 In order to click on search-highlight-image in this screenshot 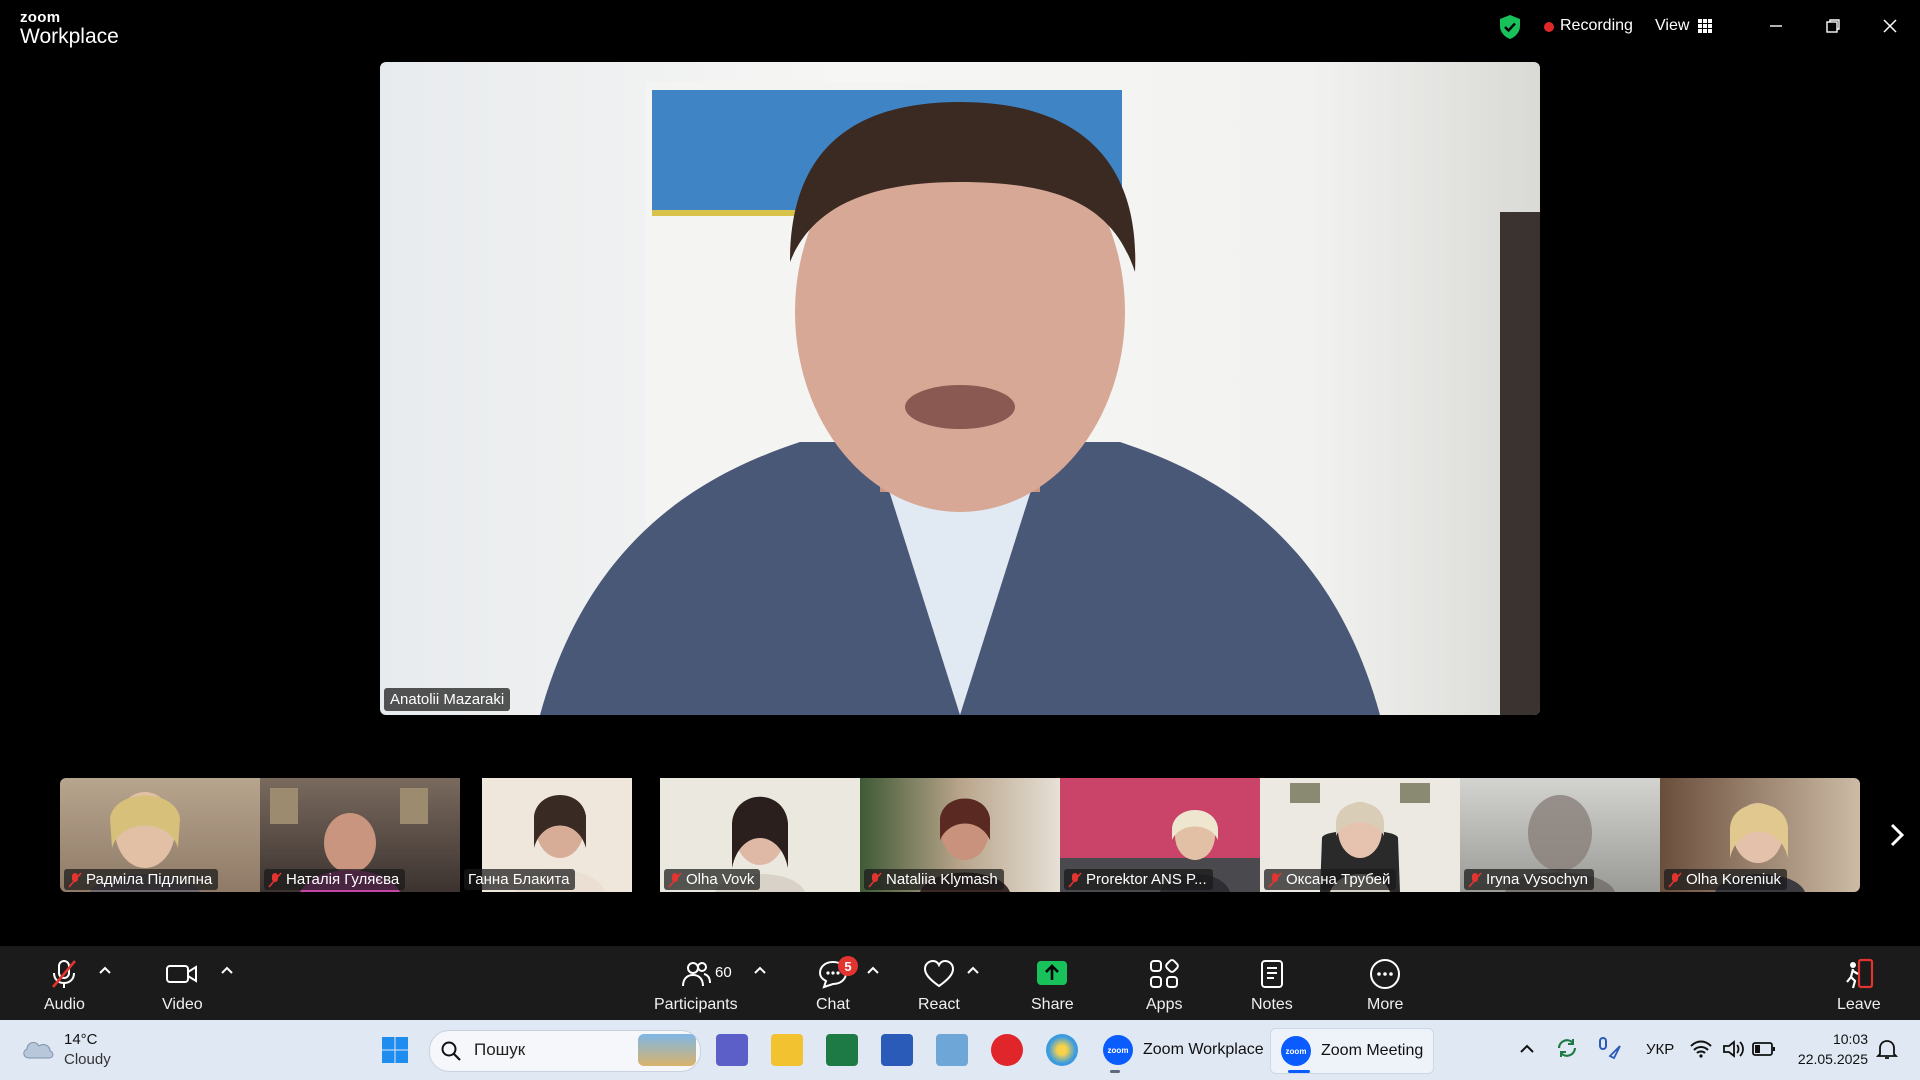, I will do `click(667, 1050)`.